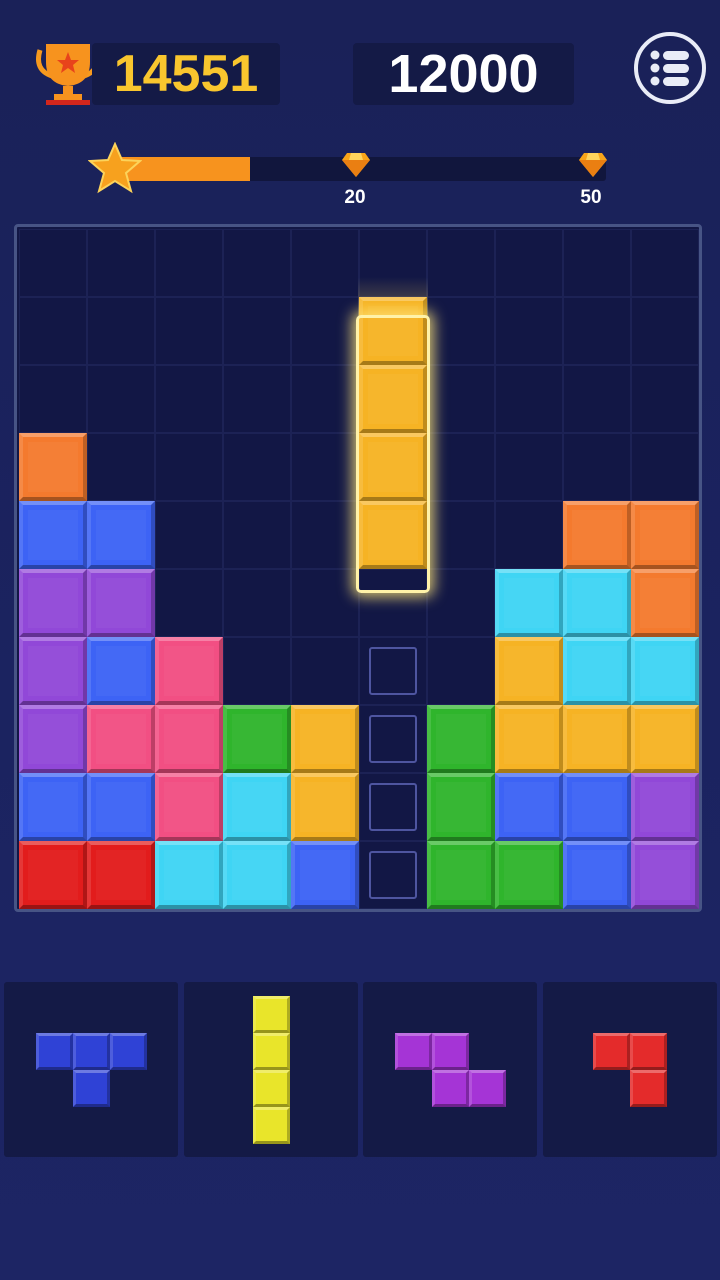  Describe the element at coordinates (115, 167) in the screenshot. I see `star-icon` at that location.